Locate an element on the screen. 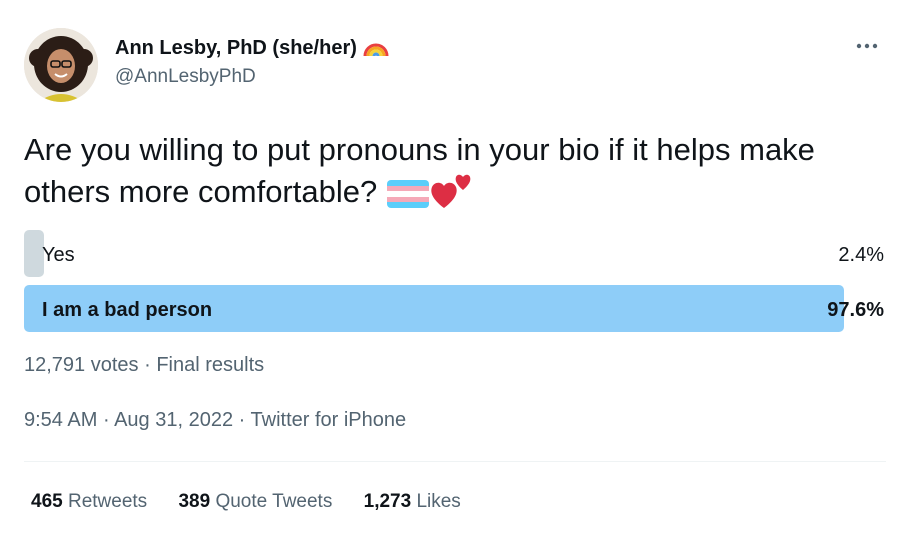 The width and height of the screenshot is (901, 536). poll-option-percent: 97.6% is located at coordinates (855, 310).